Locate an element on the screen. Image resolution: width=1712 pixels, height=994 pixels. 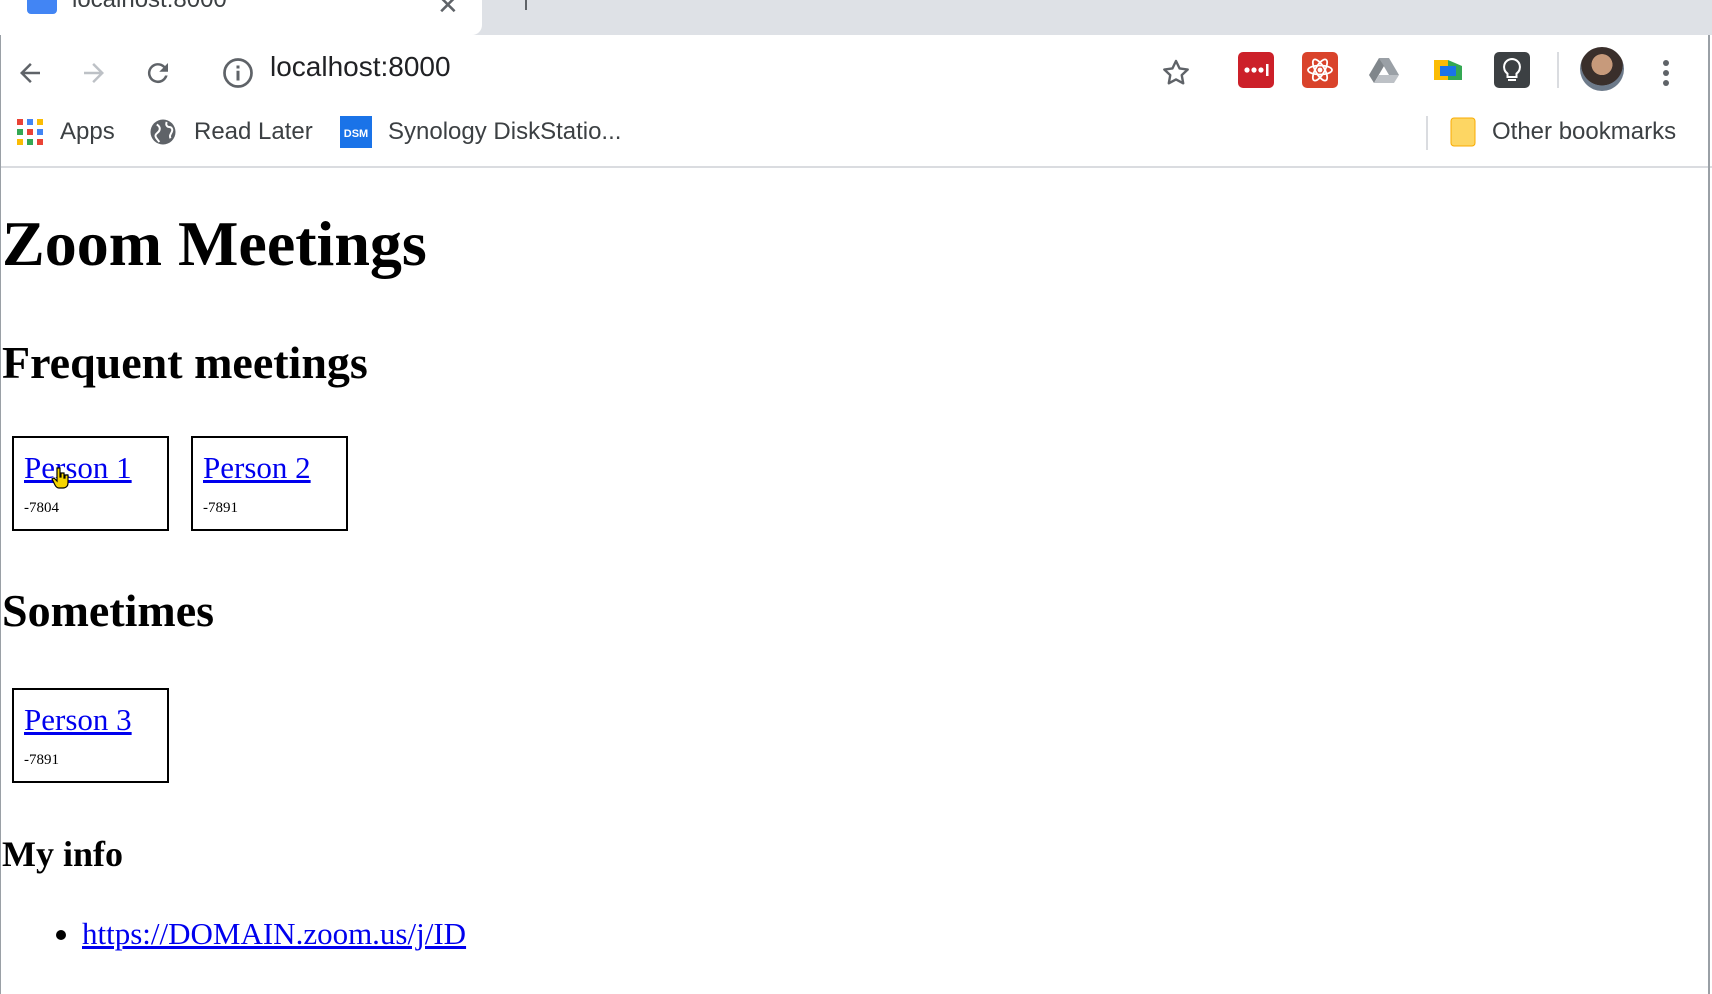
other-bookmarks: Other bookmarks is located at coordinates (1563, 132).